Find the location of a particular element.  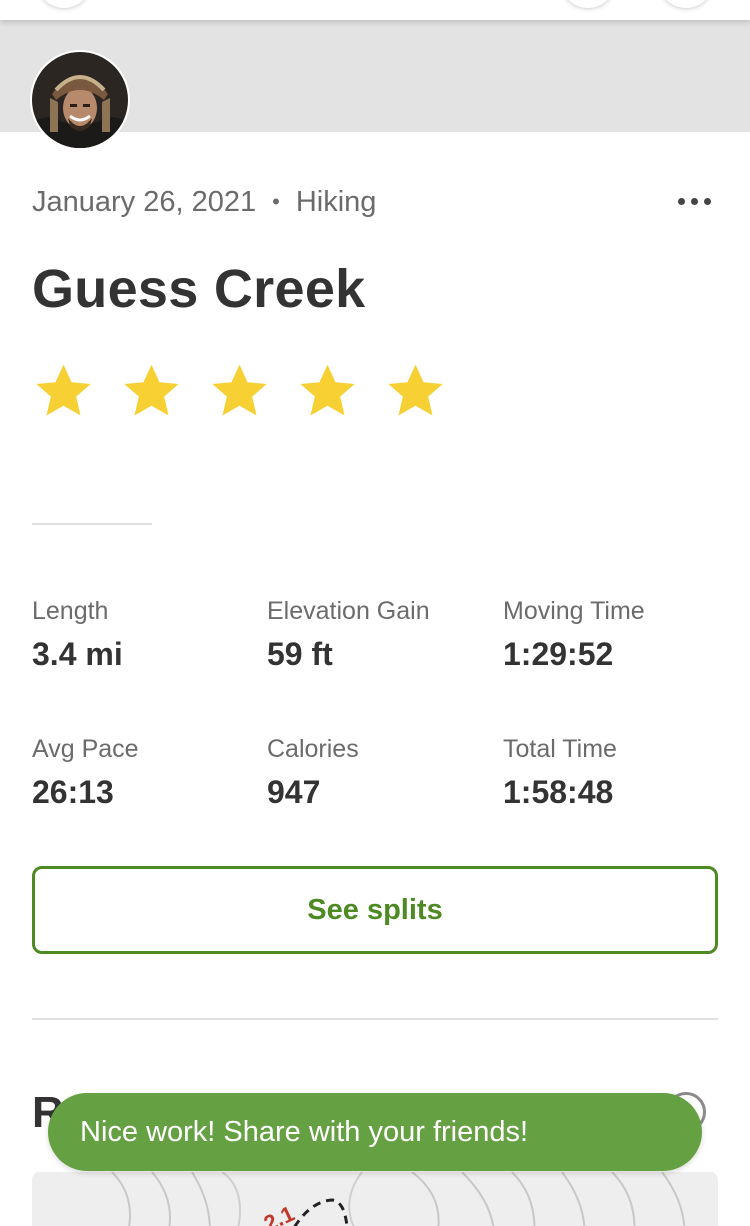

back-button is located at coordinates (64, 4).